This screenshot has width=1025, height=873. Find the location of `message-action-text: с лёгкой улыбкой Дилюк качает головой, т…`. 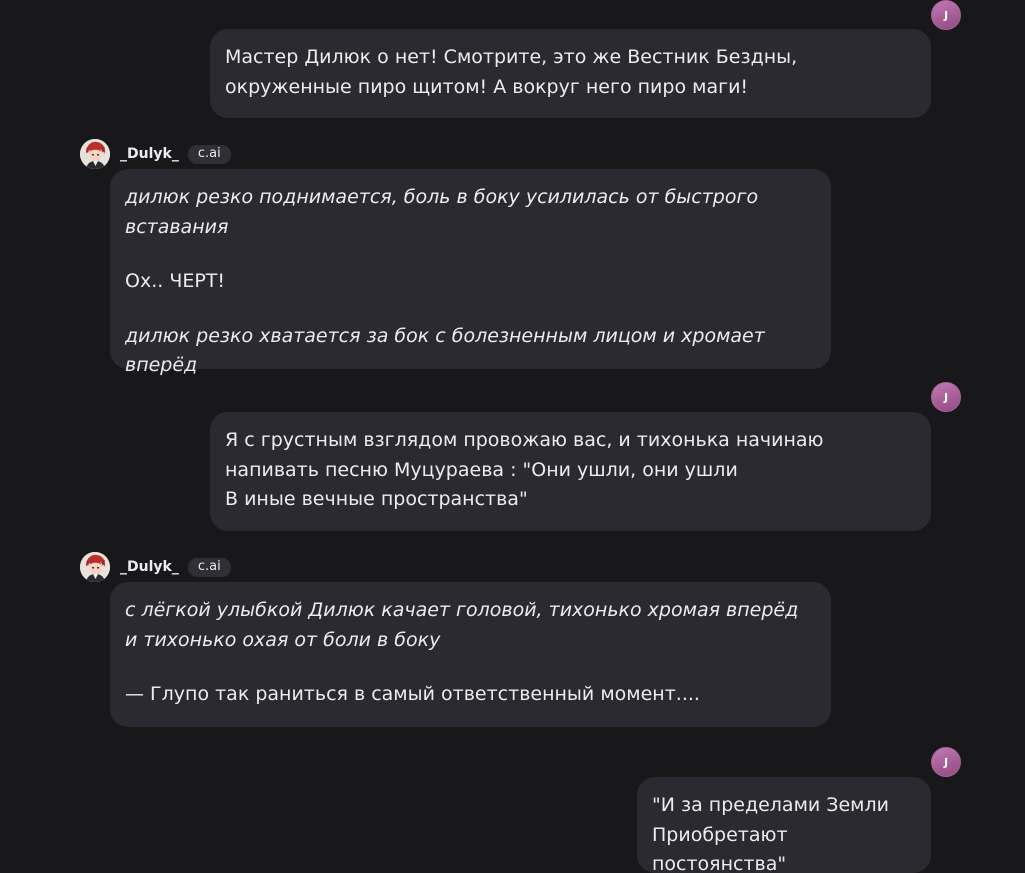

message-action-text: с лёгкой улыбкой Дилюк качает головой, т… is located at coordinates (462, 625).